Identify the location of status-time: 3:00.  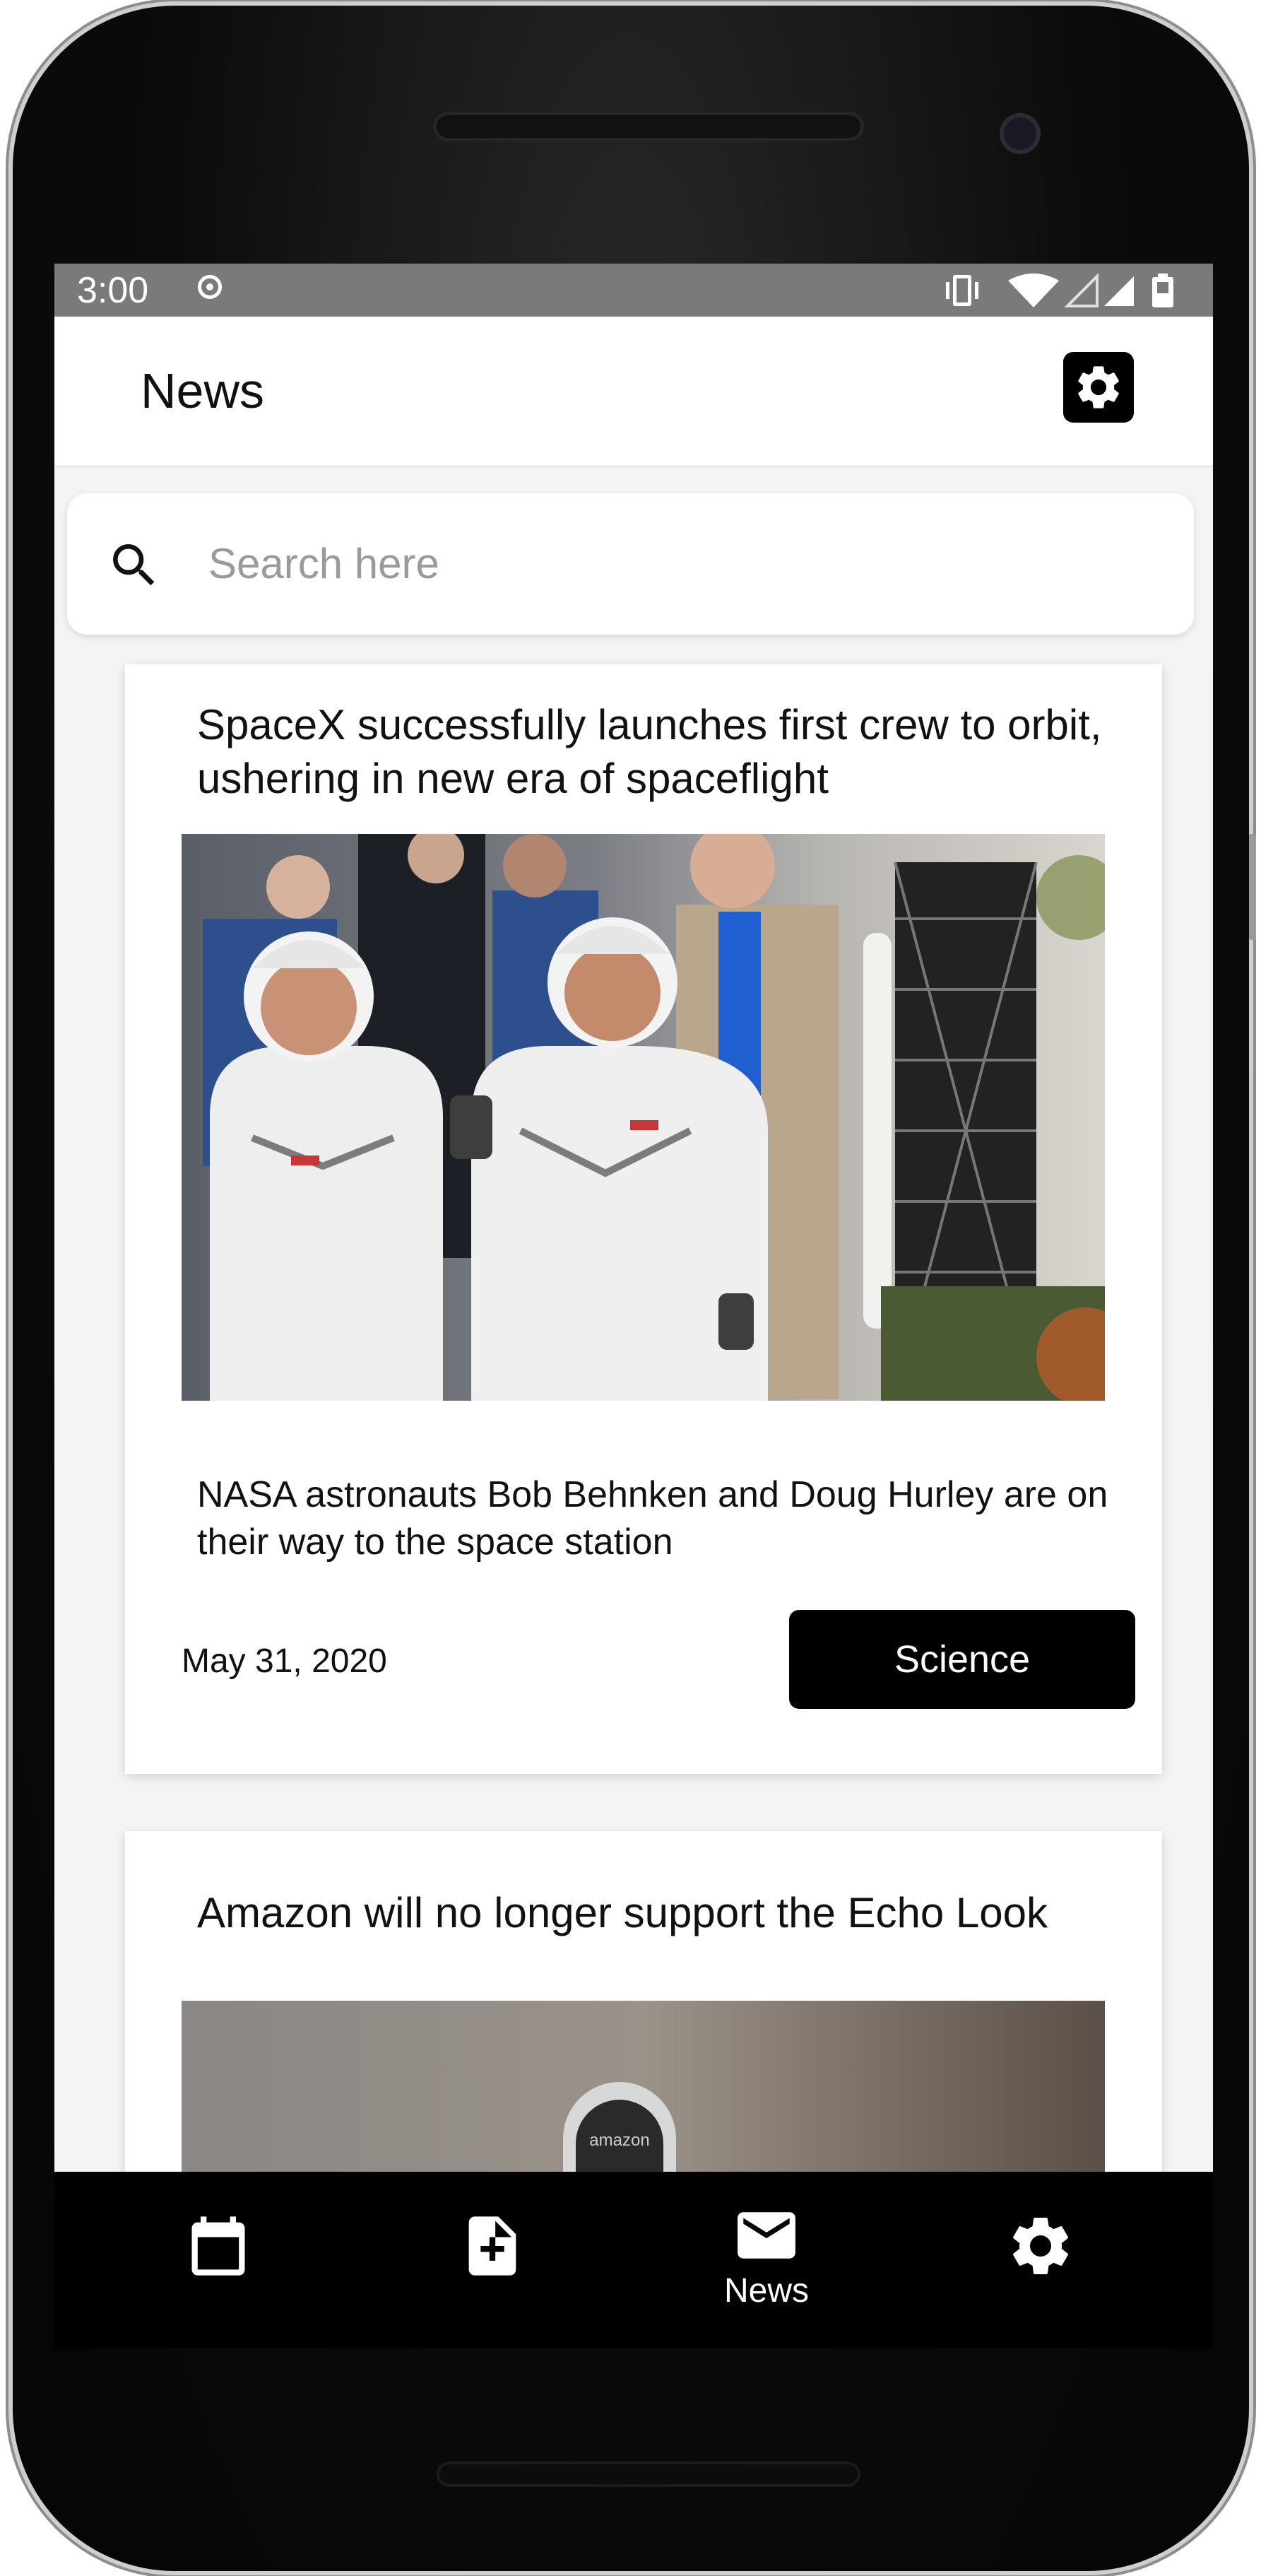
(113, 290).